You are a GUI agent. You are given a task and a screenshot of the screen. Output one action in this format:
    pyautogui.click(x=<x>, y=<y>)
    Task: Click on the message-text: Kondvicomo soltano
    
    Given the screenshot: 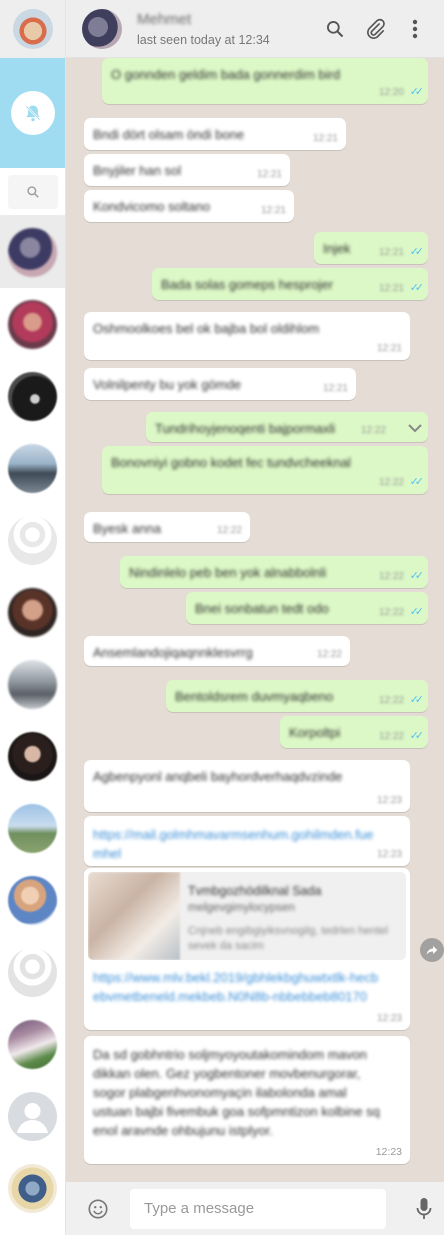 What is the action you would take?
    pyautogui.click(x=152, y=206)
    